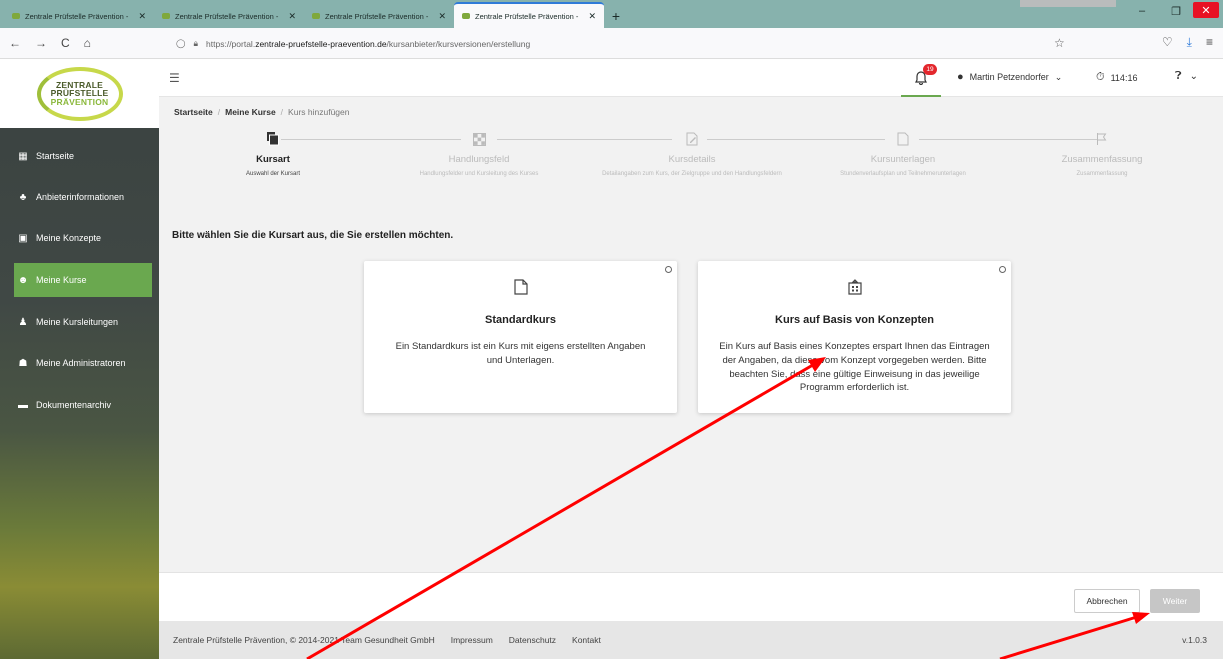 Image resolution: width=1223 pixels, height=659 pixels. Describe the element at coordinates (691, 596) in the screenshot. I see `action-bar: Abbrechen Weiter` at that location.